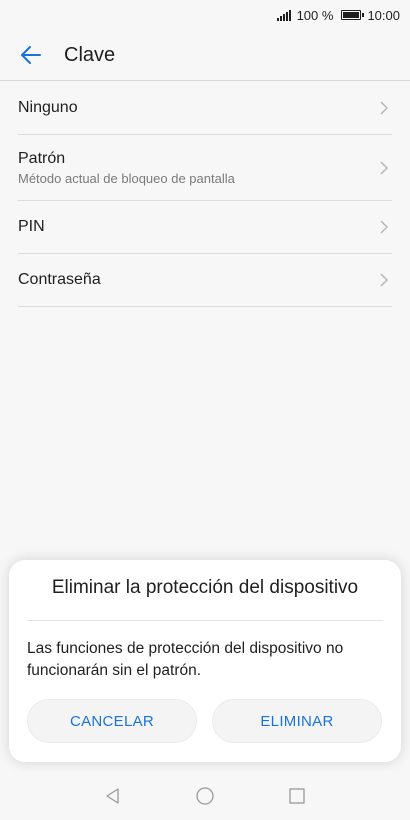  Describe the element at coordinates (297, 721) in the screenshot. I see `delete-button: ELIMINAR` at that location.